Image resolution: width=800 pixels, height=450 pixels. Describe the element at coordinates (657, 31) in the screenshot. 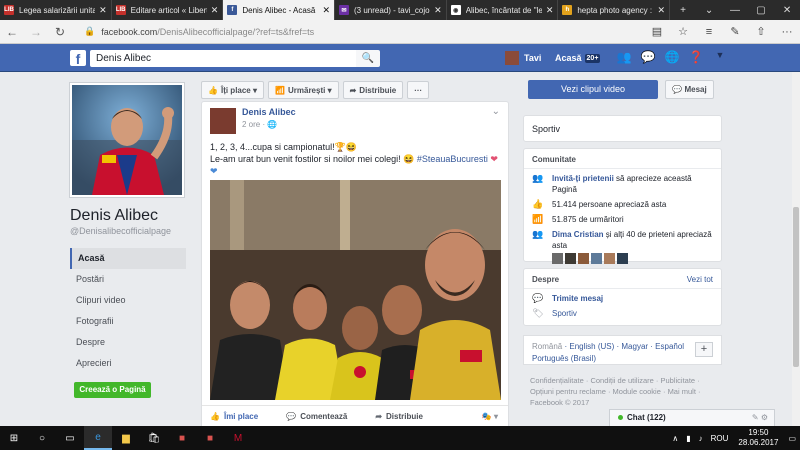

I see `reading-view-icon: ▤` at that location.